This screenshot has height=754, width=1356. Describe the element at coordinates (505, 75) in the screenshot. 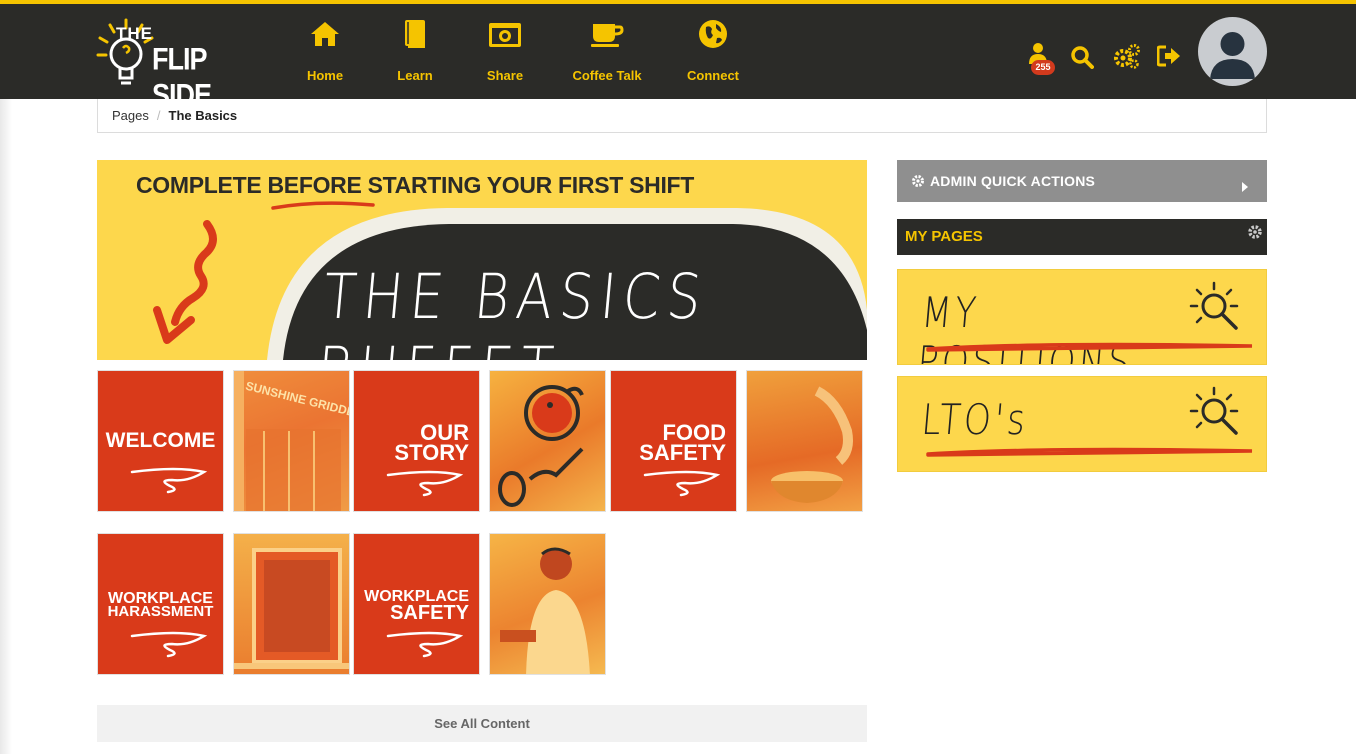

I see `nav-share-label: Share` at that location.